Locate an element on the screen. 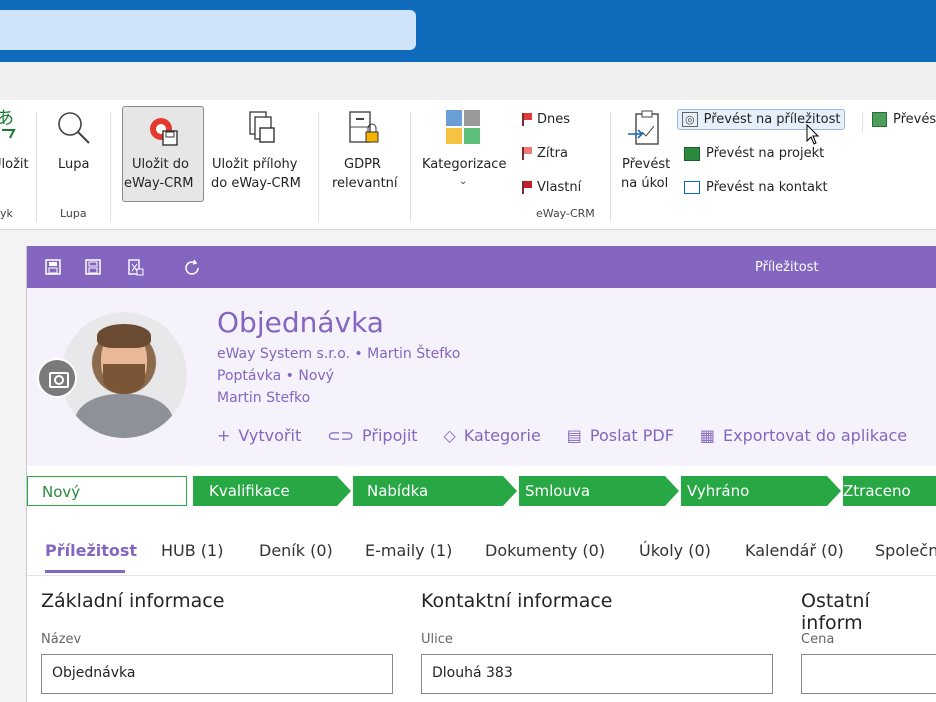 This screenshot has height=702, width=936. export-button: ▦ Exportovat do aplikace is located at coordinates (803, 435).